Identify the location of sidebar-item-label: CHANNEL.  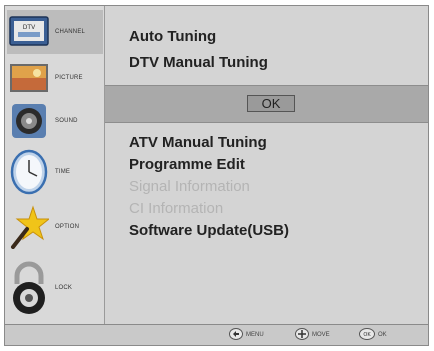
(70, 32).